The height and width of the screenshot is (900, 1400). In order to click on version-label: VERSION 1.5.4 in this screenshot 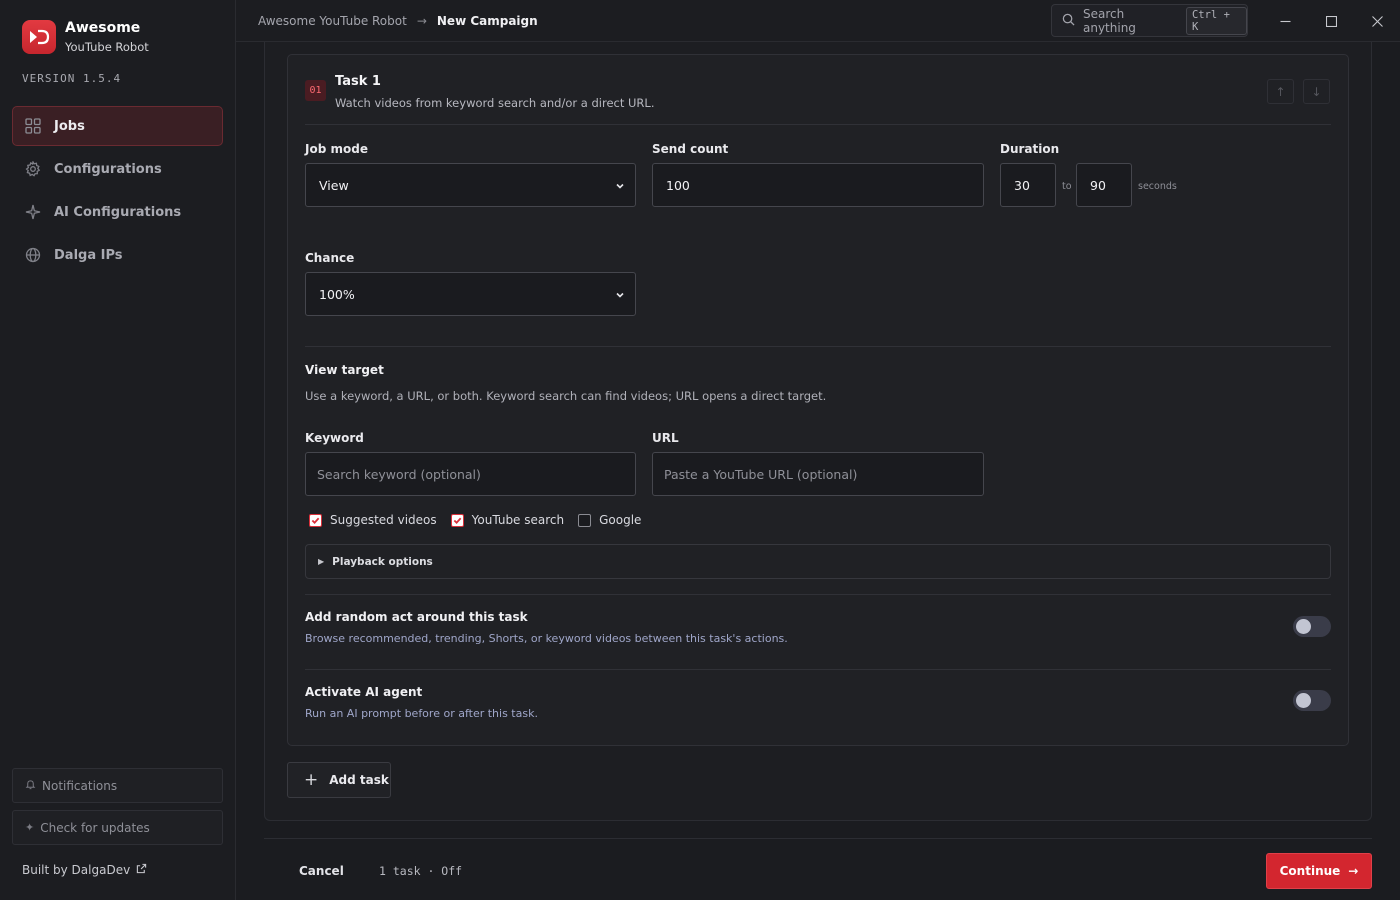, I will do `click(72, 78)`.